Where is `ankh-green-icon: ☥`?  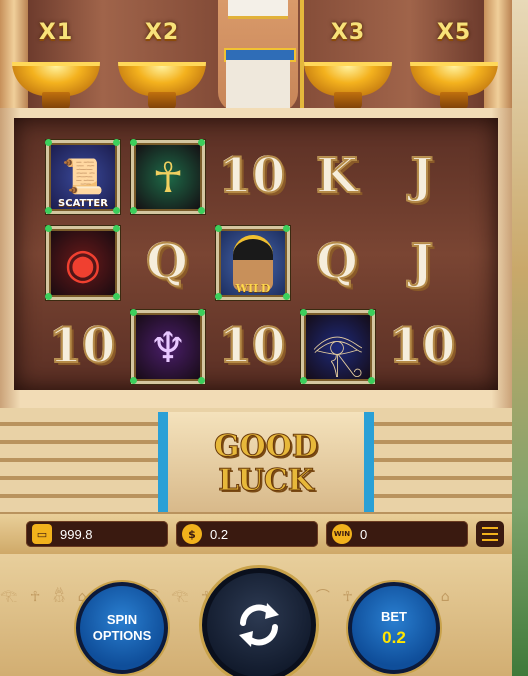 ankh-green-icon: ☥ is located at coordinates (168, 177).